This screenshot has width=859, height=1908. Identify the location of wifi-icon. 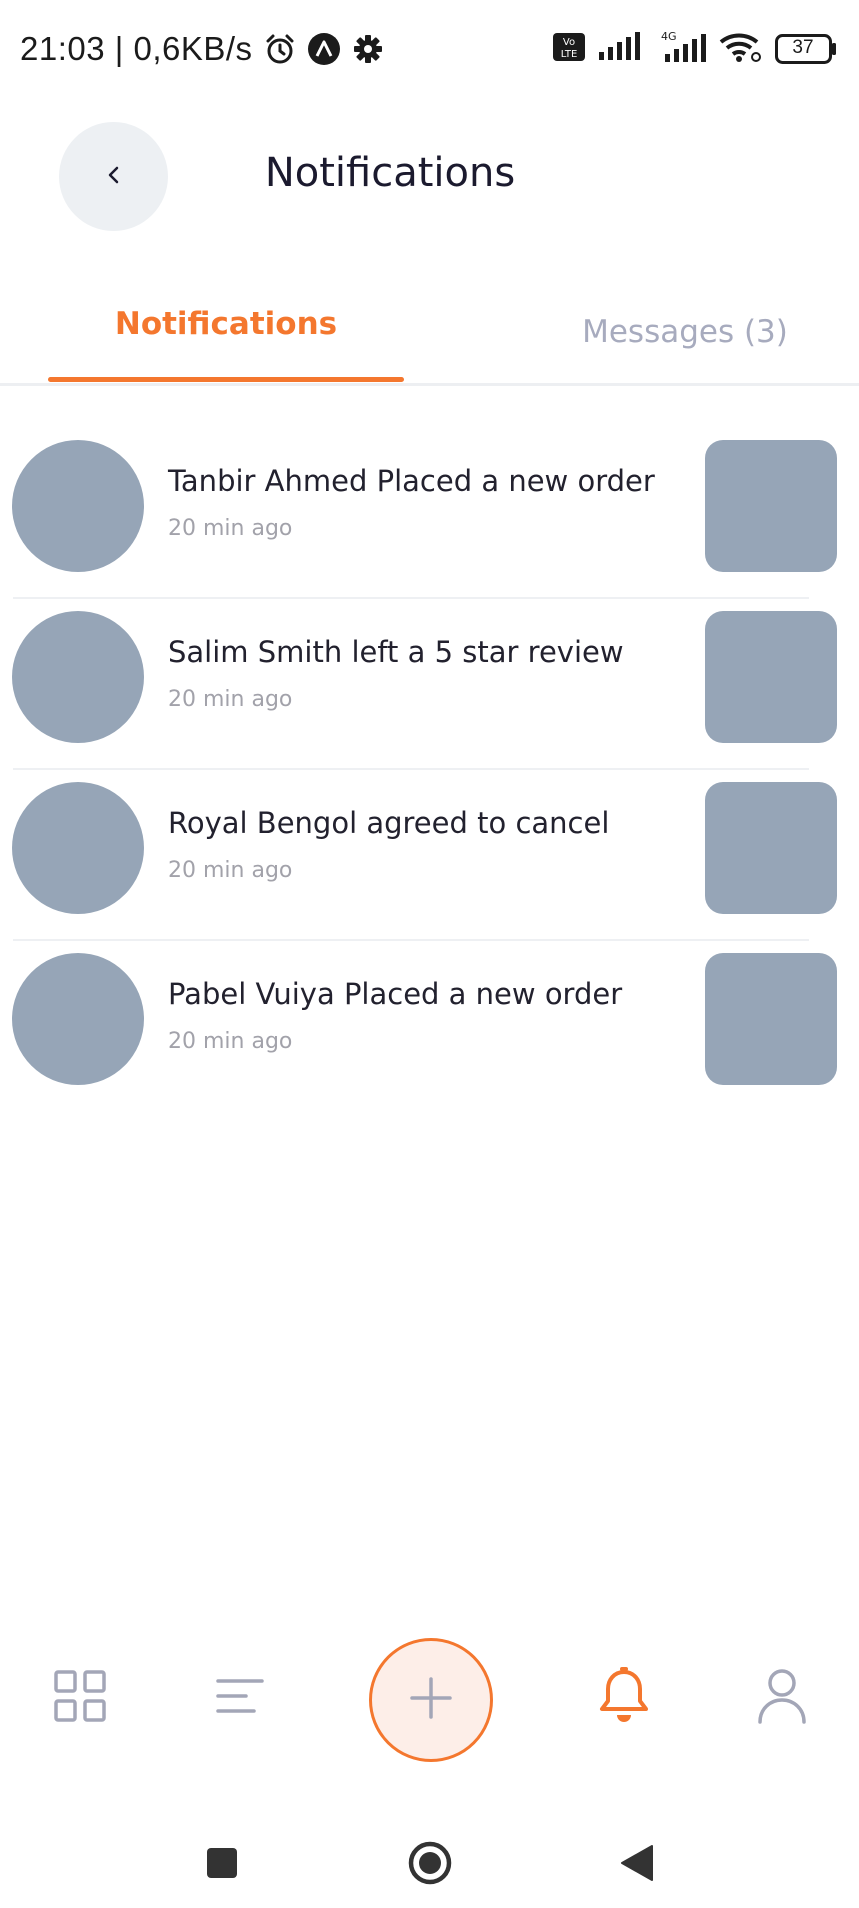
(741, 49).